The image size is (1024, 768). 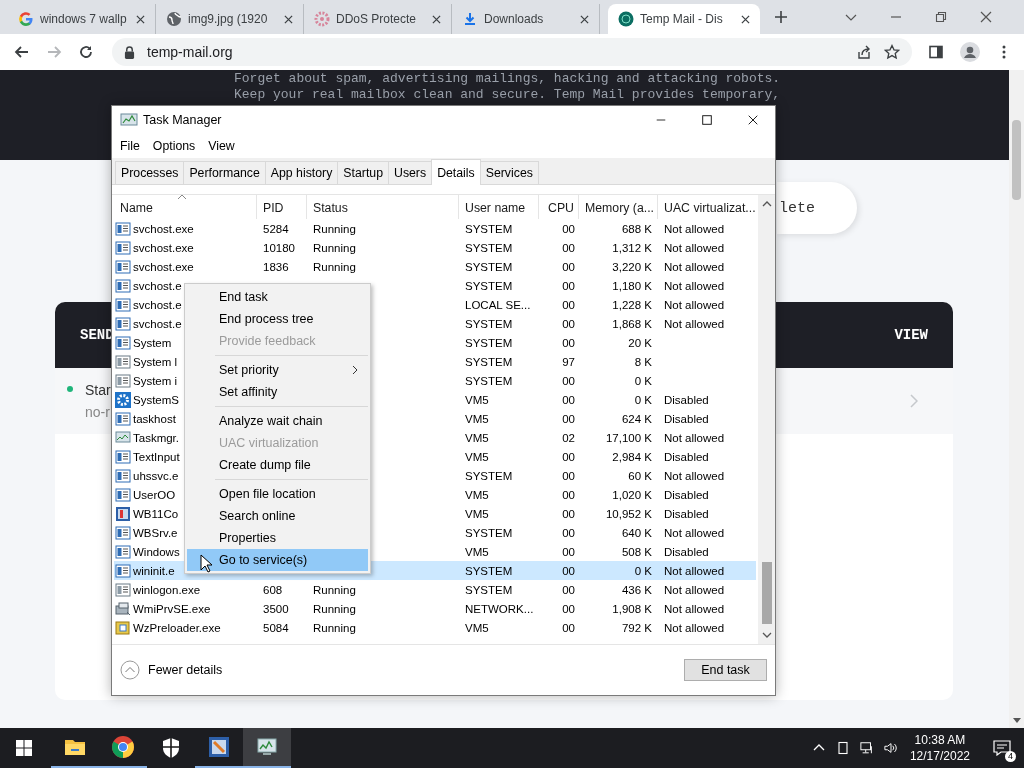 I want to click on chevron-right-icon, so click(x=914, y=401).